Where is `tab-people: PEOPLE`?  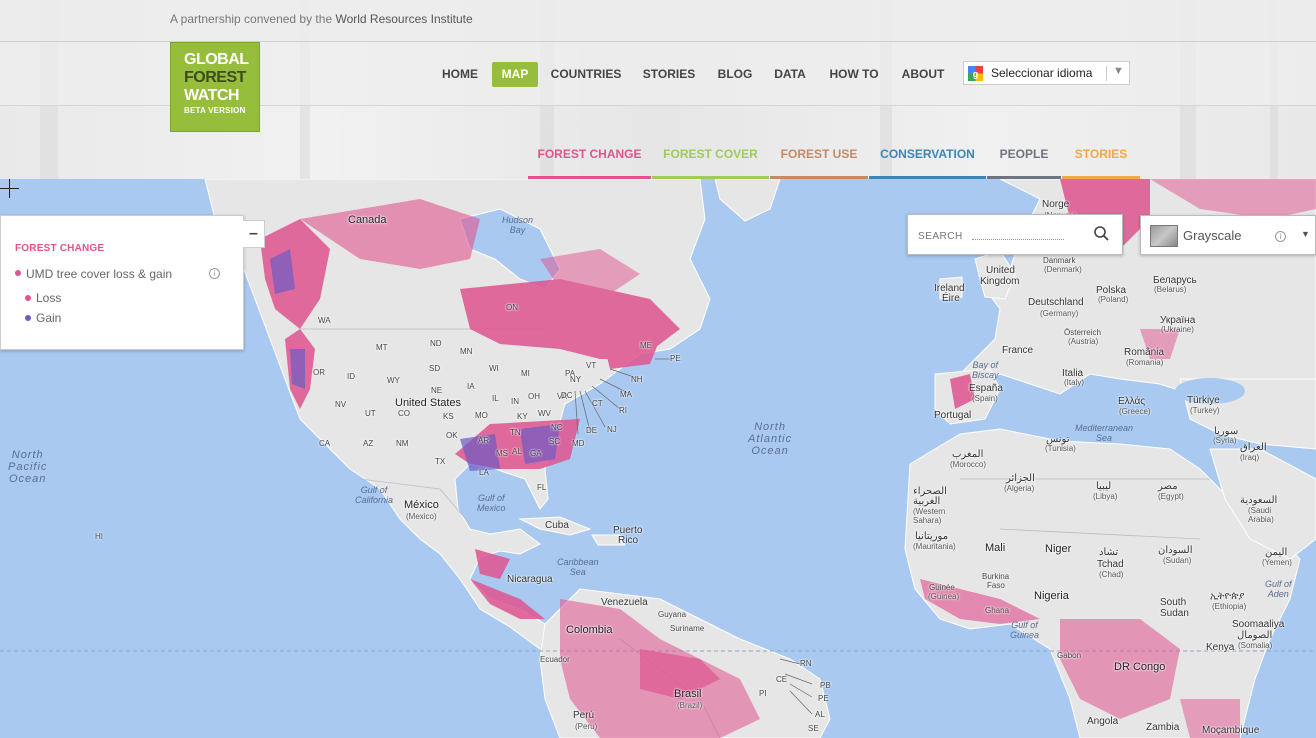 tab-people: PEOPLE is located at coordinates (1024, 162).